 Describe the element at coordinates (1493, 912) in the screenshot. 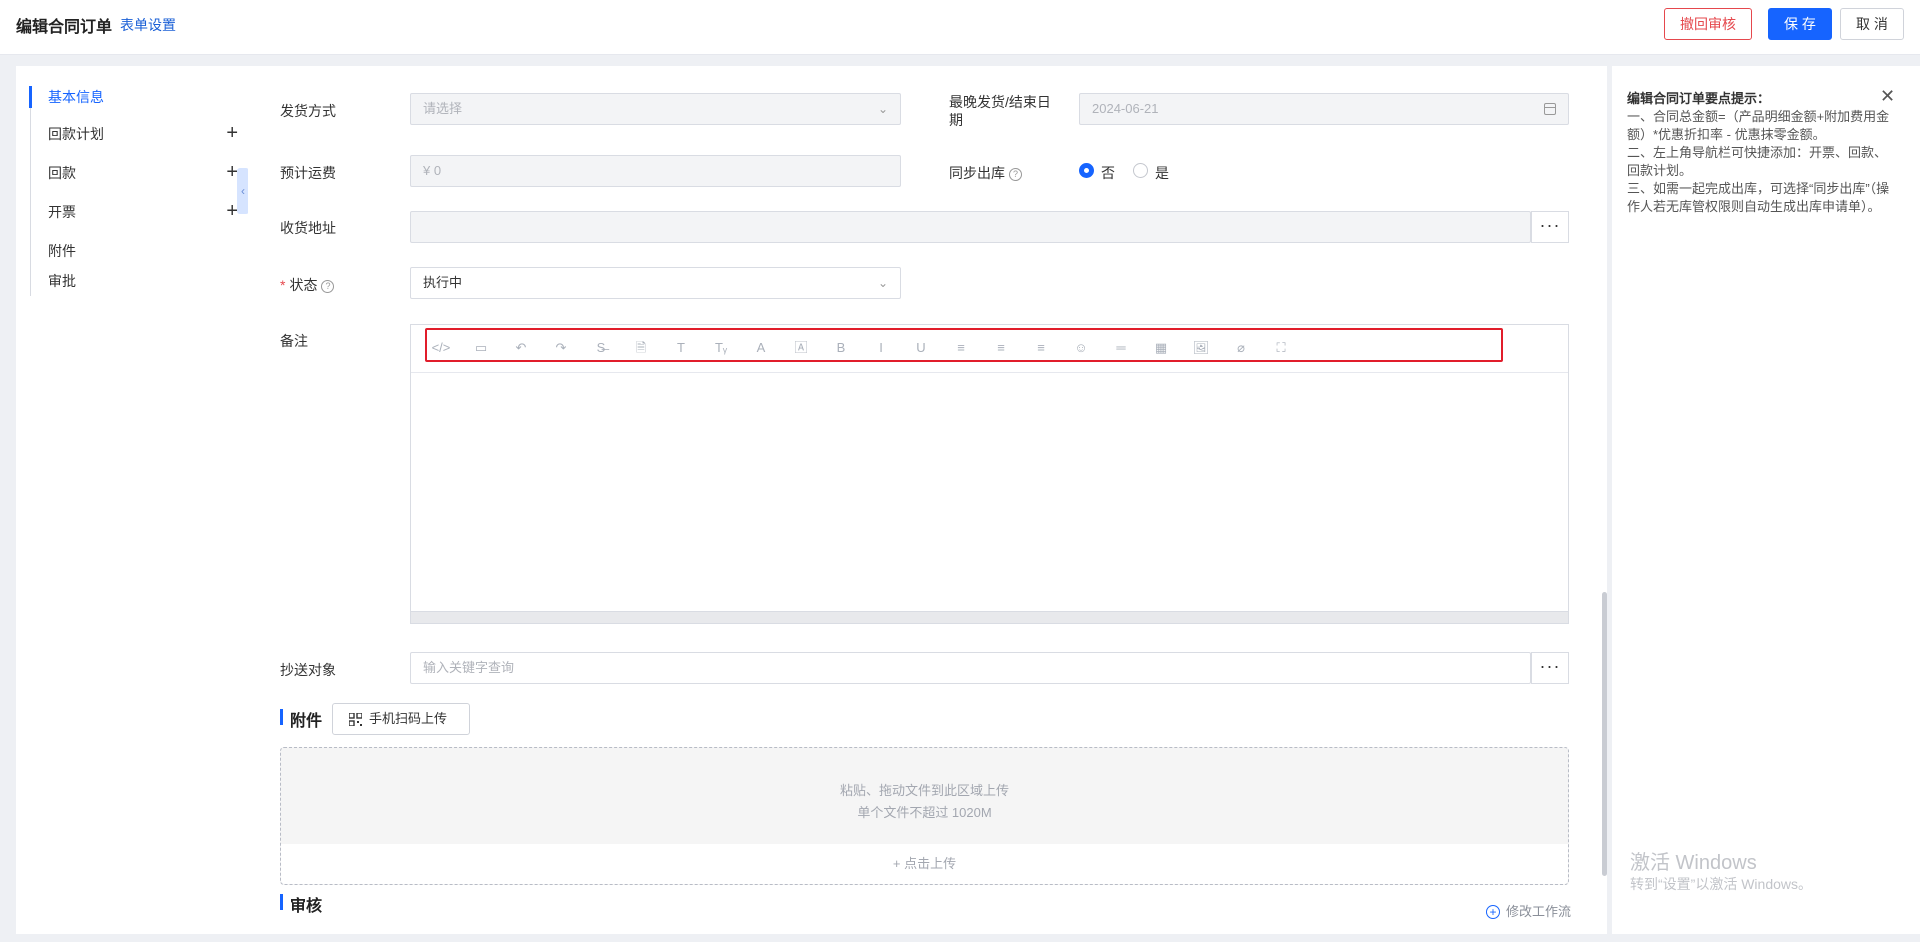

I see `plus-circle-icon: +` at that location.